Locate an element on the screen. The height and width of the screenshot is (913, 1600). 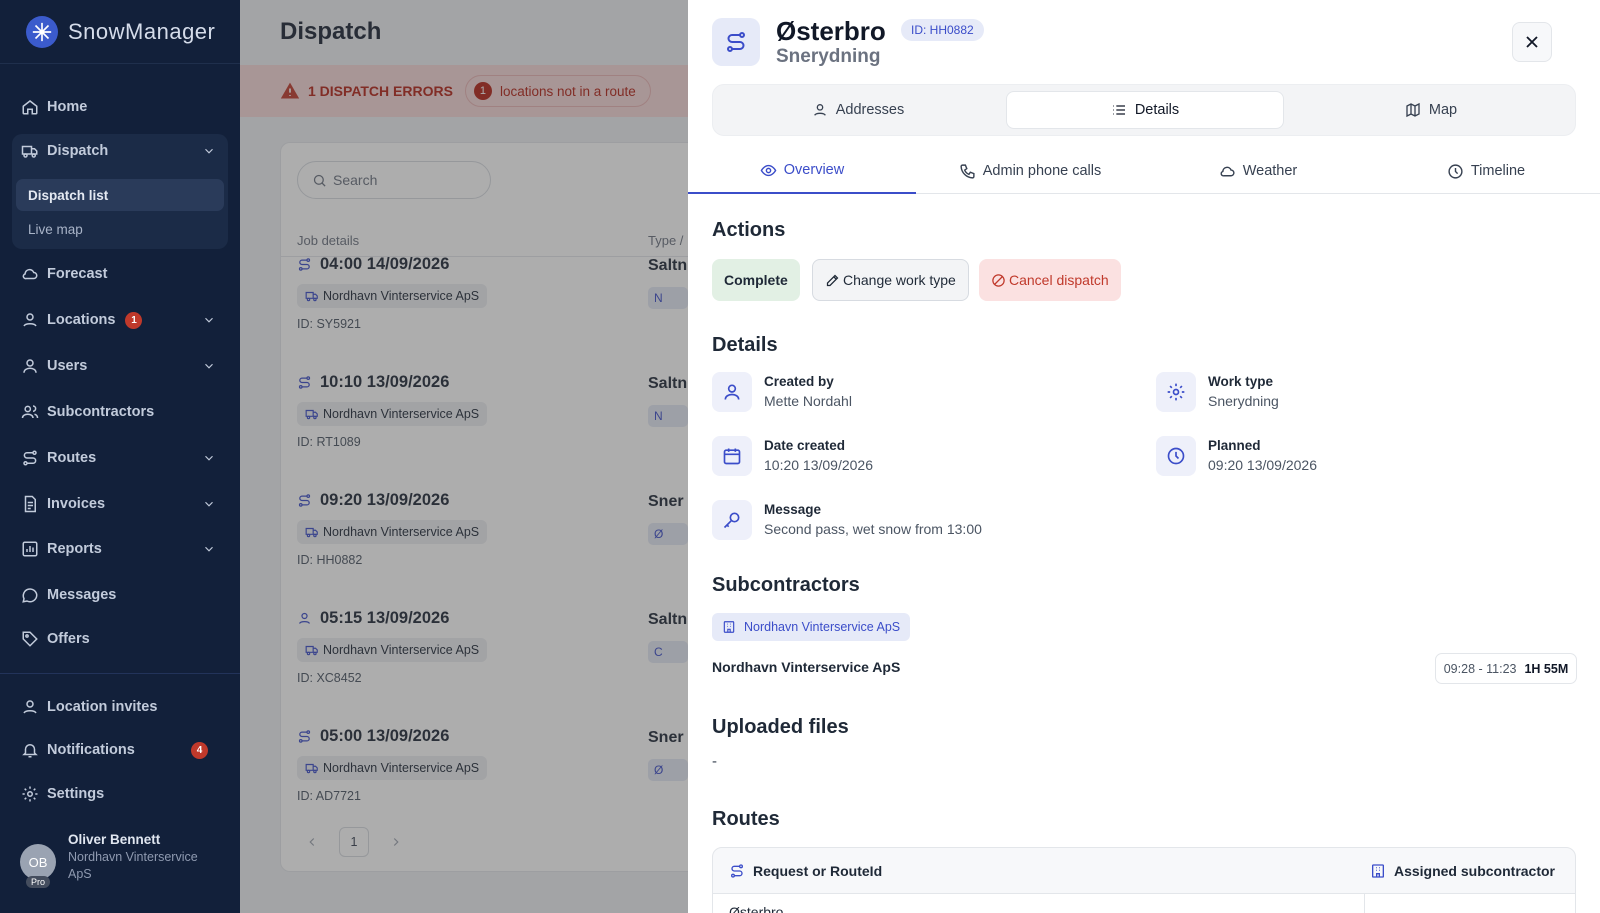
sidebar-item-messages: Messages is located at coordinates (120, 595).